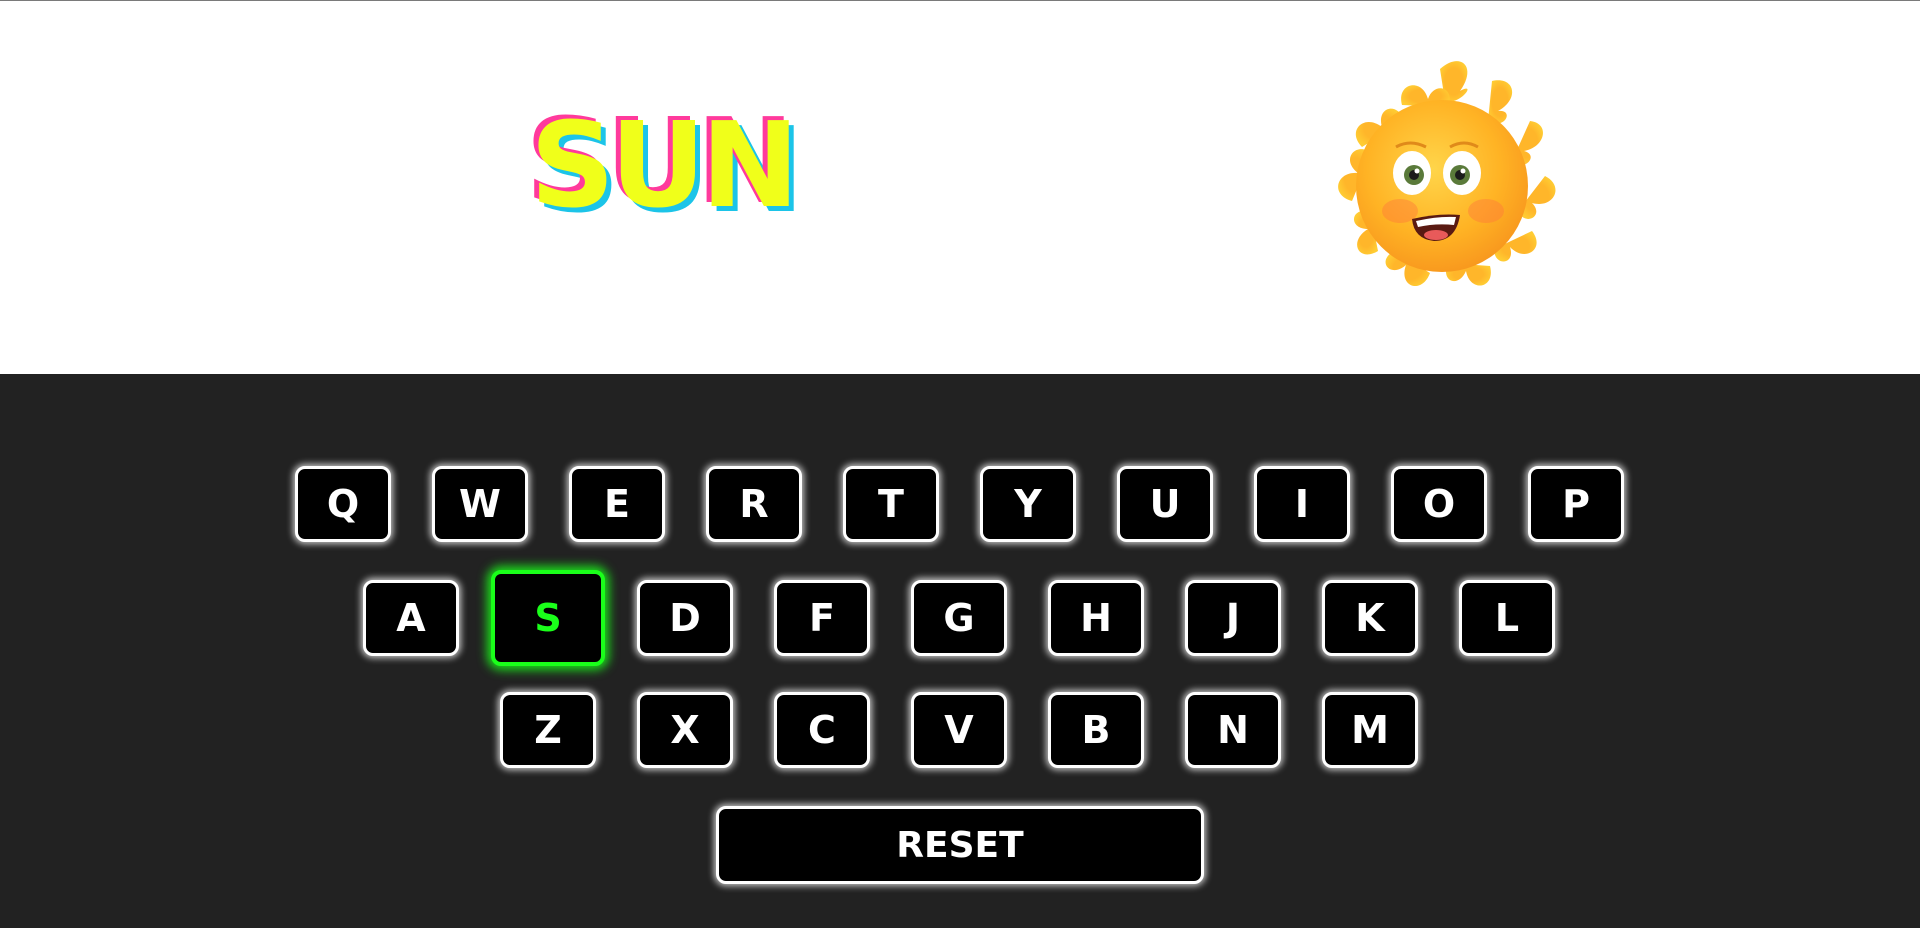  I want to click on key-r: R, so click(754, 504).